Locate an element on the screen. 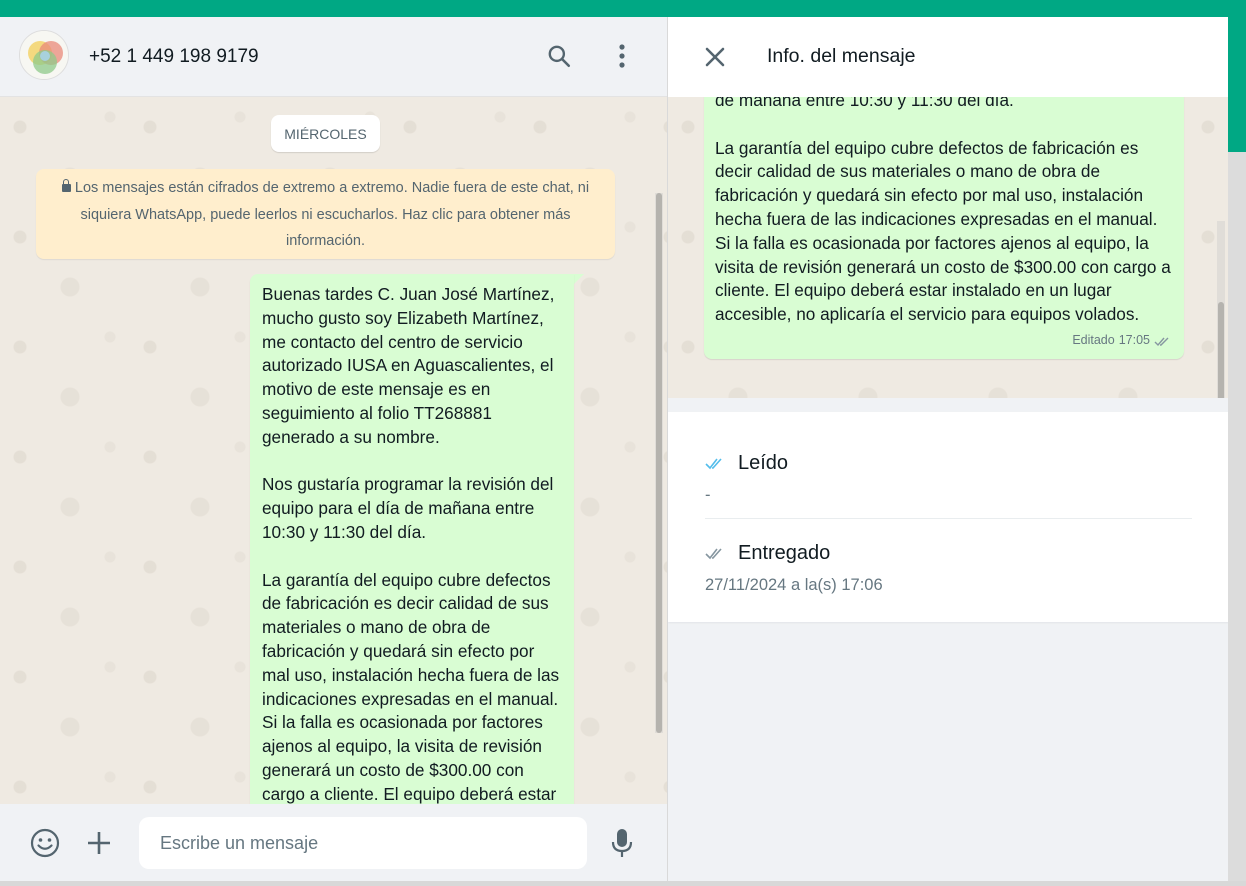  edited-label: Editado is located at coordinates (1093, 340).